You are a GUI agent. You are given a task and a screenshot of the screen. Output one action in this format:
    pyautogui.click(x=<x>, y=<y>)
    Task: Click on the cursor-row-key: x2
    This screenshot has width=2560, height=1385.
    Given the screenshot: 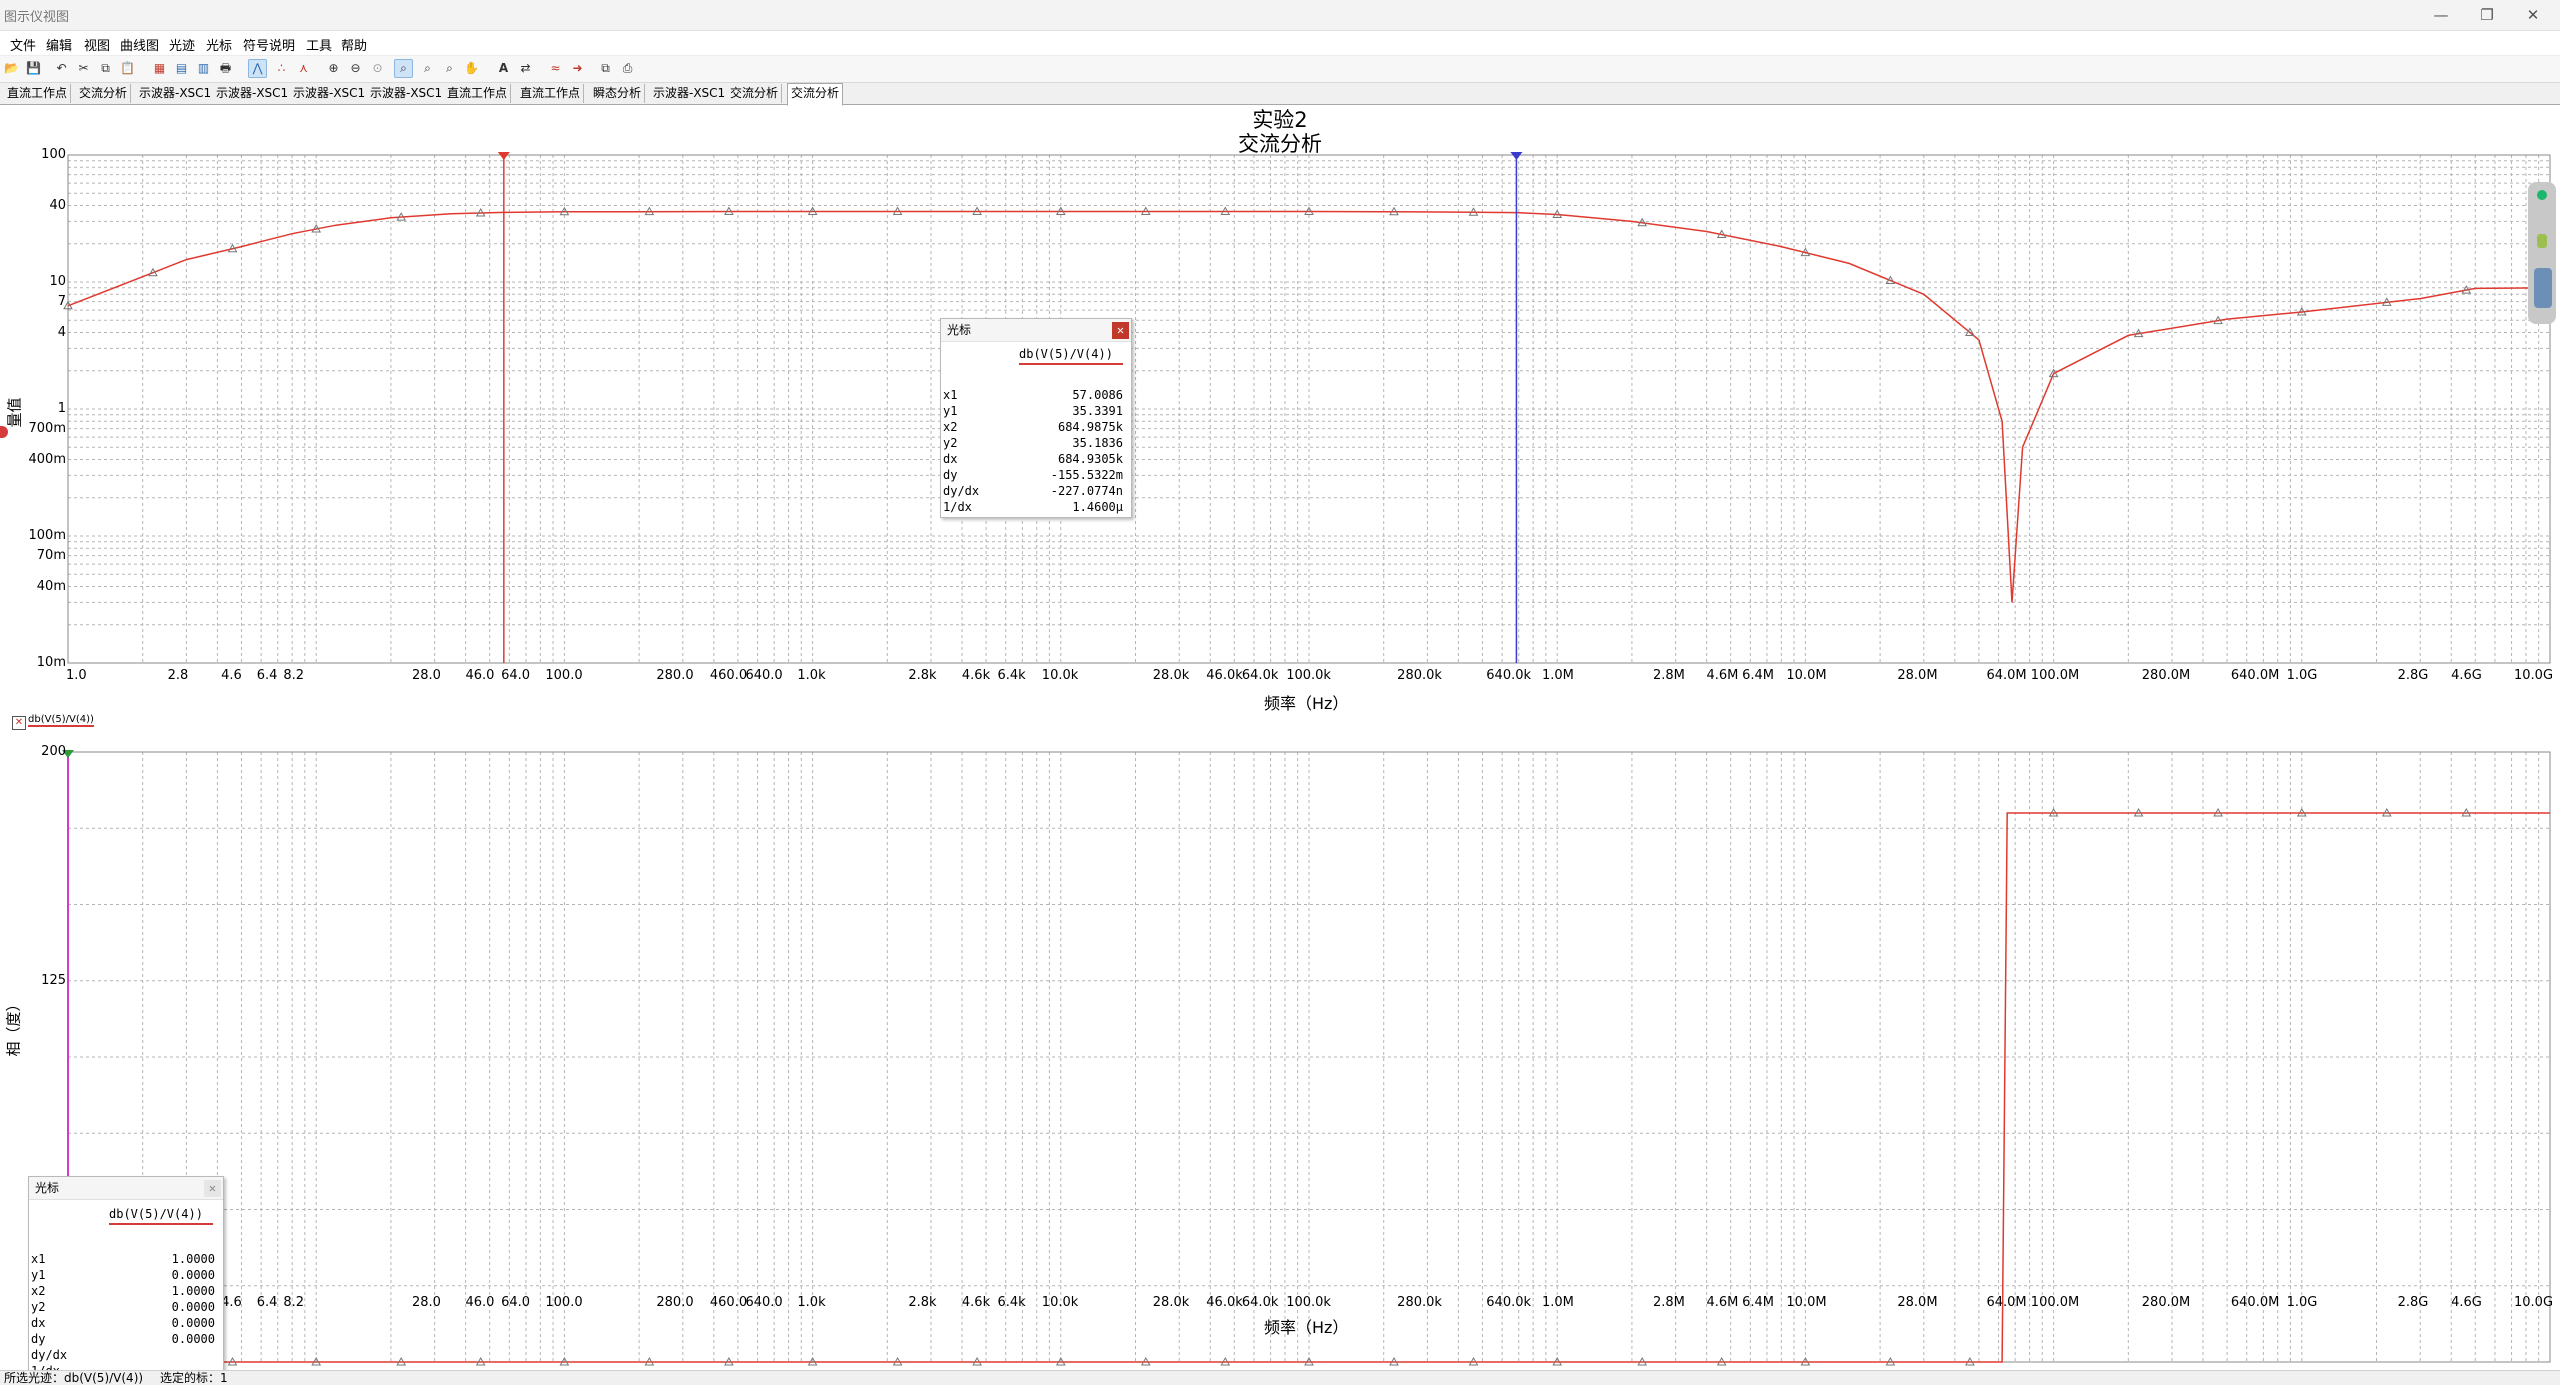 What is the action you would take?
    pyautogui.click(x=950, y=427)
    